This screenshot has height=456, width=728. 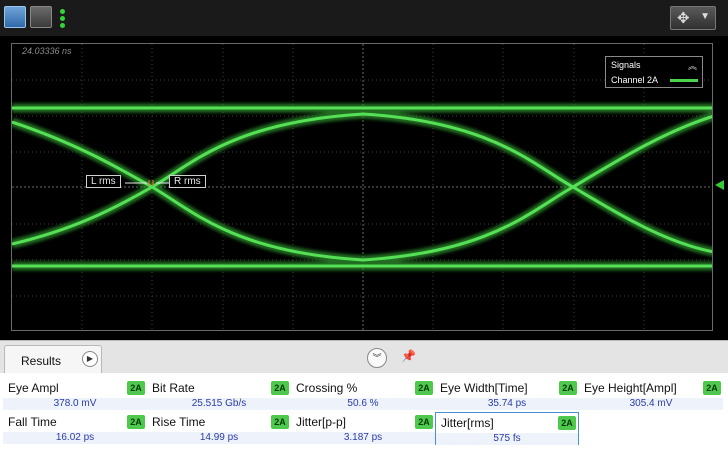 What do you see at coordinates (635, 80) in the screenshot?
I see `legend-channel-label: Channel 2A` at bounding box center [635, 80].